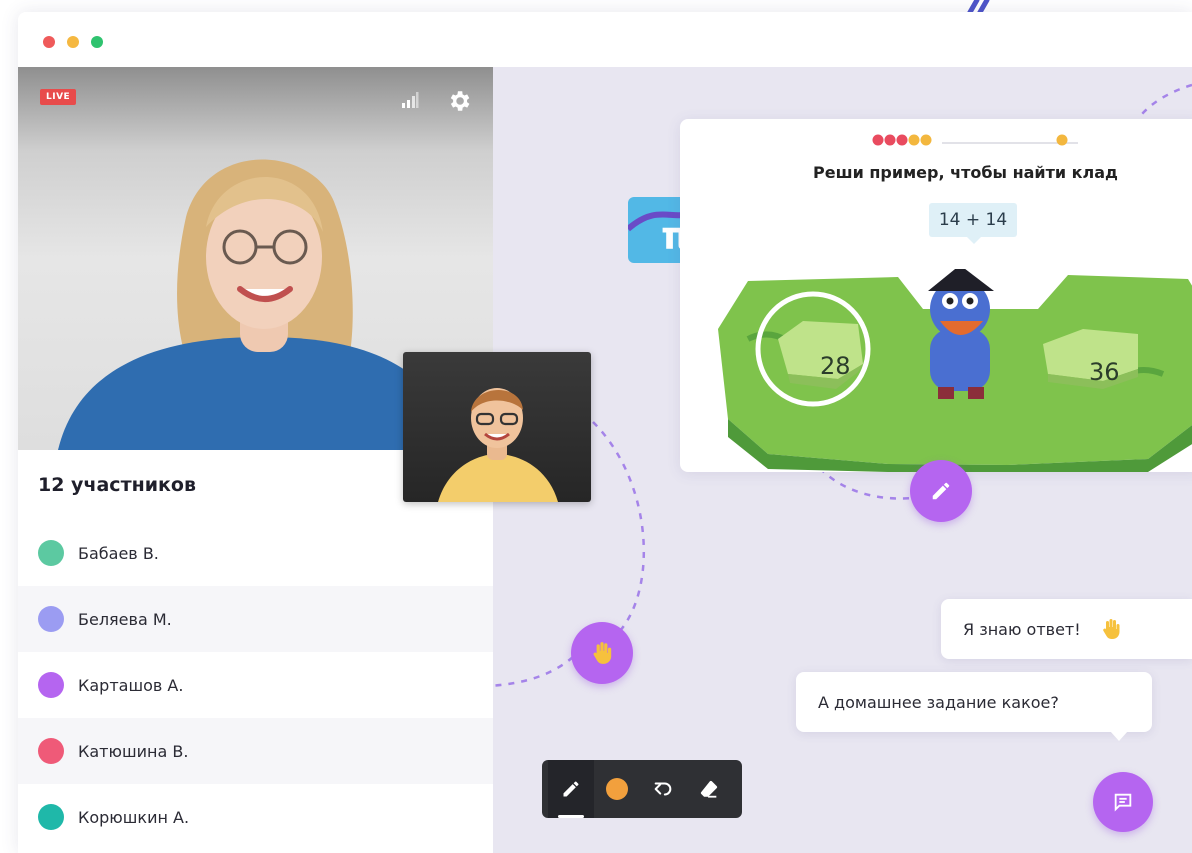  Describe the element at coordinates (938, 702) in the screenshot. I see `chat-message-text: А домашнее задание какое?` at that location.